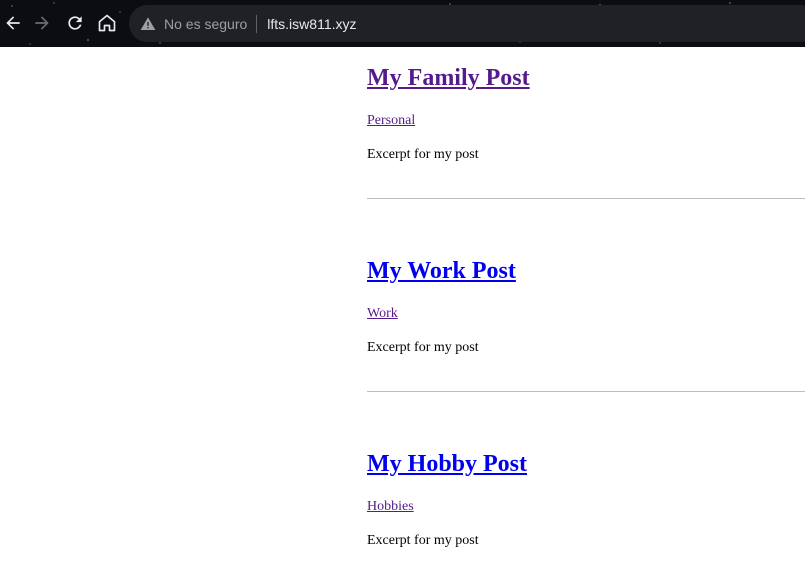 This screenshot has width=805, height=575. I want to click on post-title-link: My Work Post, so click(441, 271).